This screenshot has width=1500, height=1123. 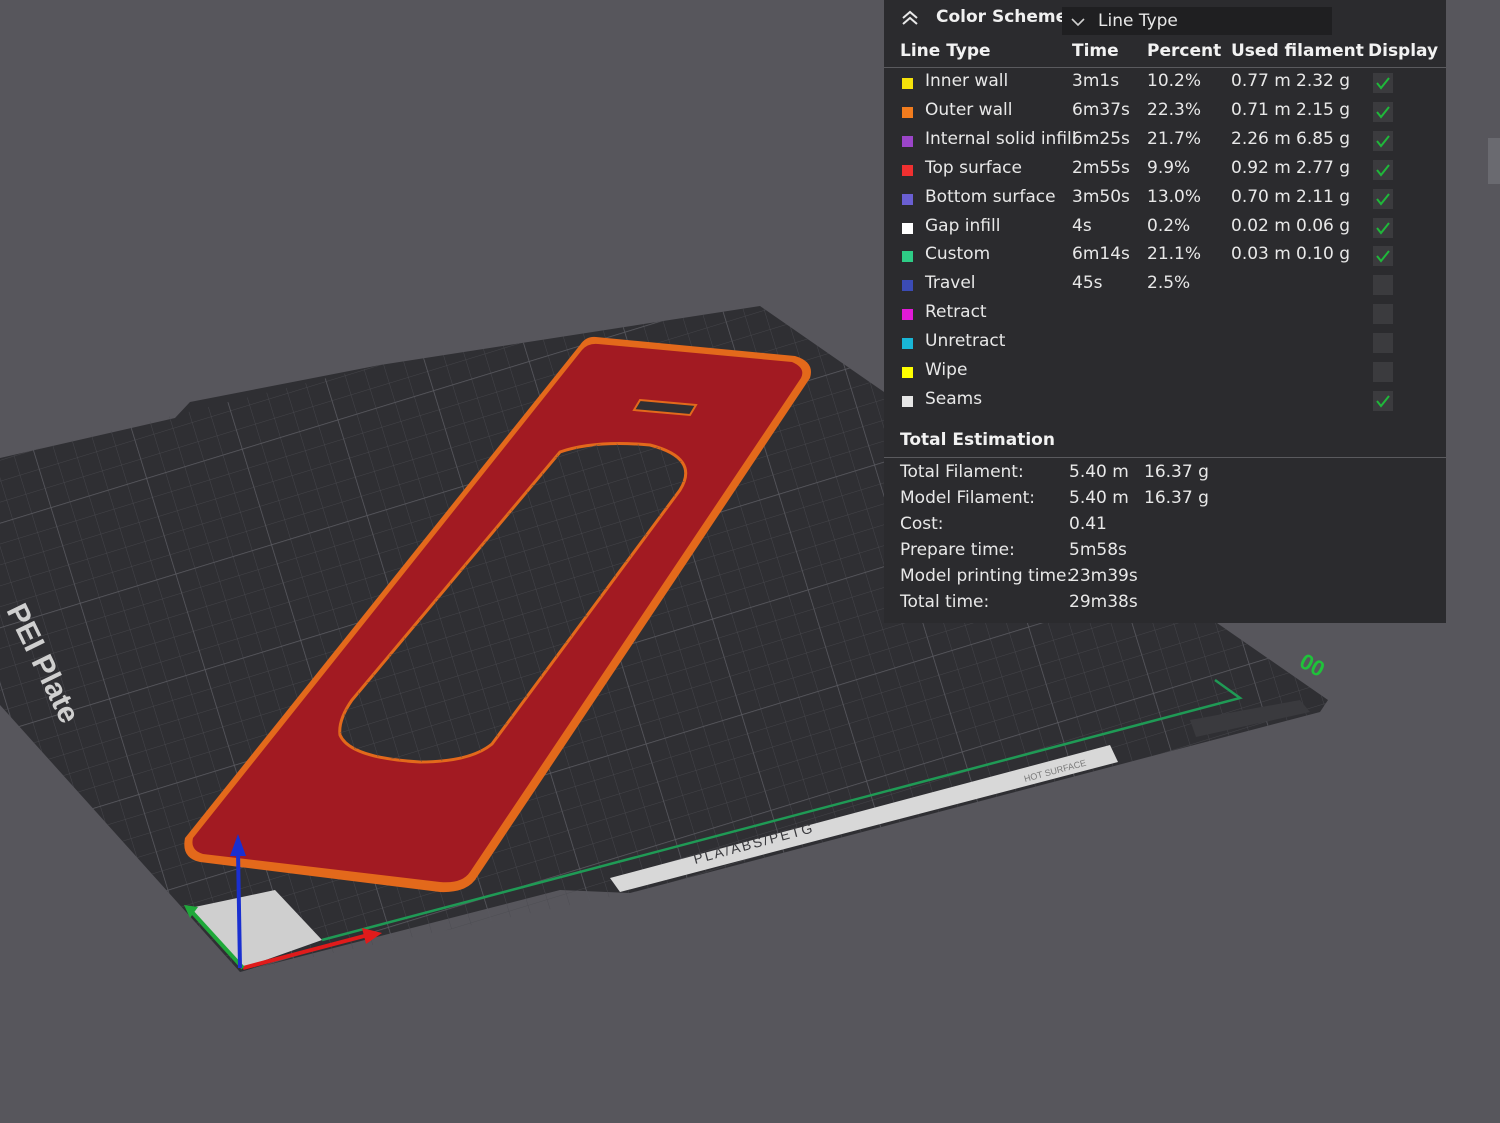 I want to click on panel-header: Color Scheme Line Type, so click(x=1165, y=19).